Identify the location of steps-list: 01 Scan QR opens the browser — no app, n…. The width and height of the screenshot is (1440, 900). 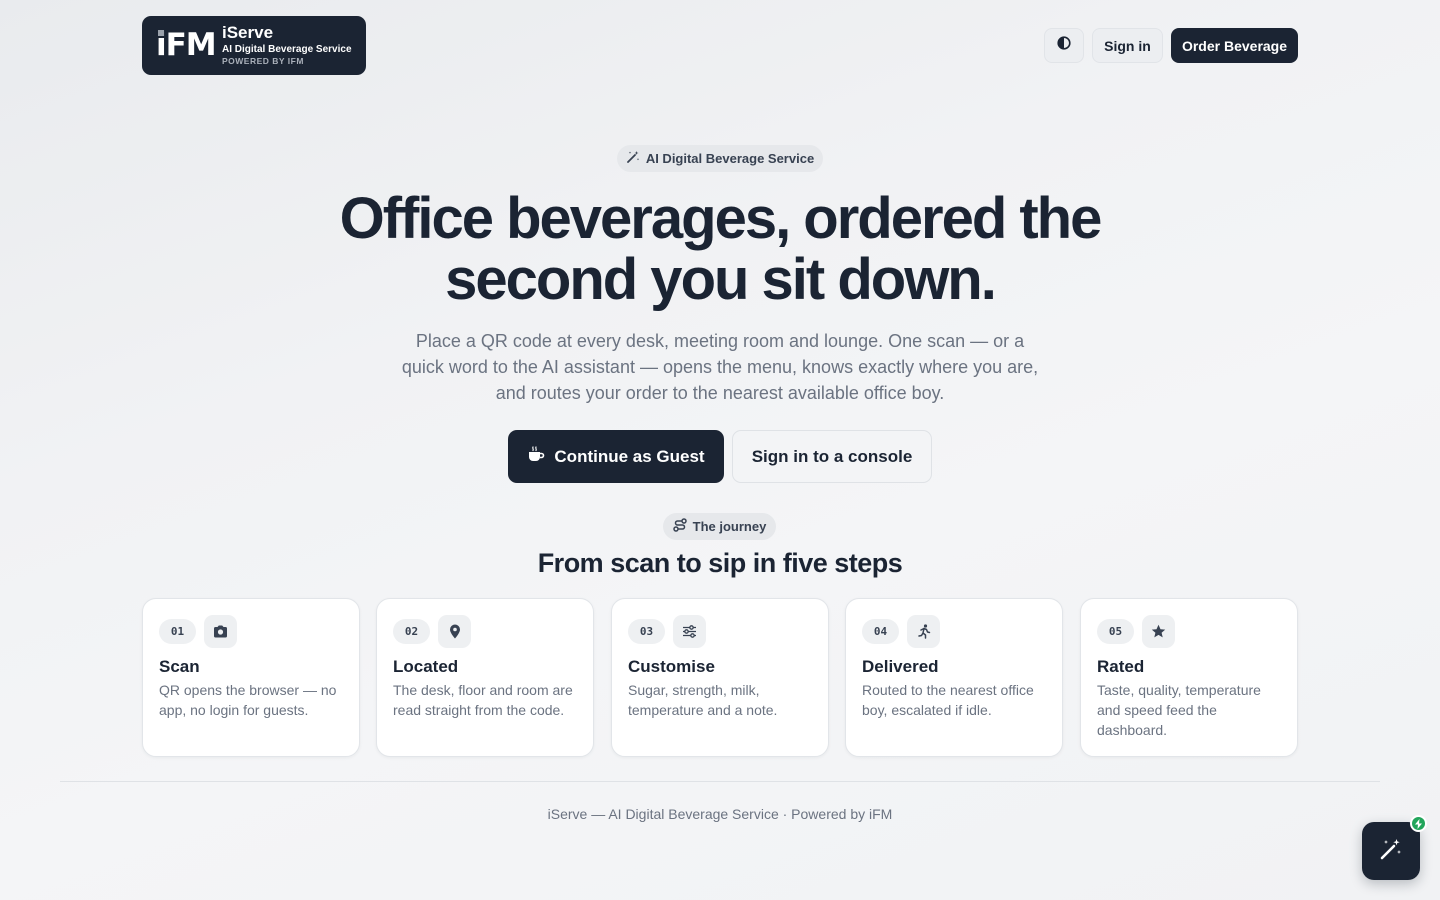
(720, 677).